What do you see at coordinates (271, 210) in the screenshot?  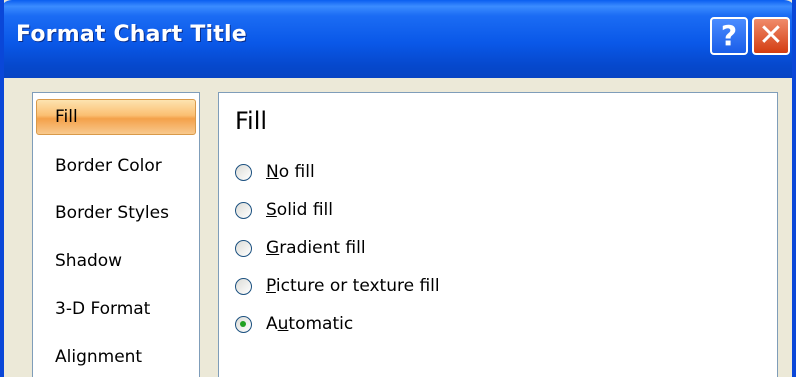 I see `accelerator-key: S` at bounding box center [271, 210].